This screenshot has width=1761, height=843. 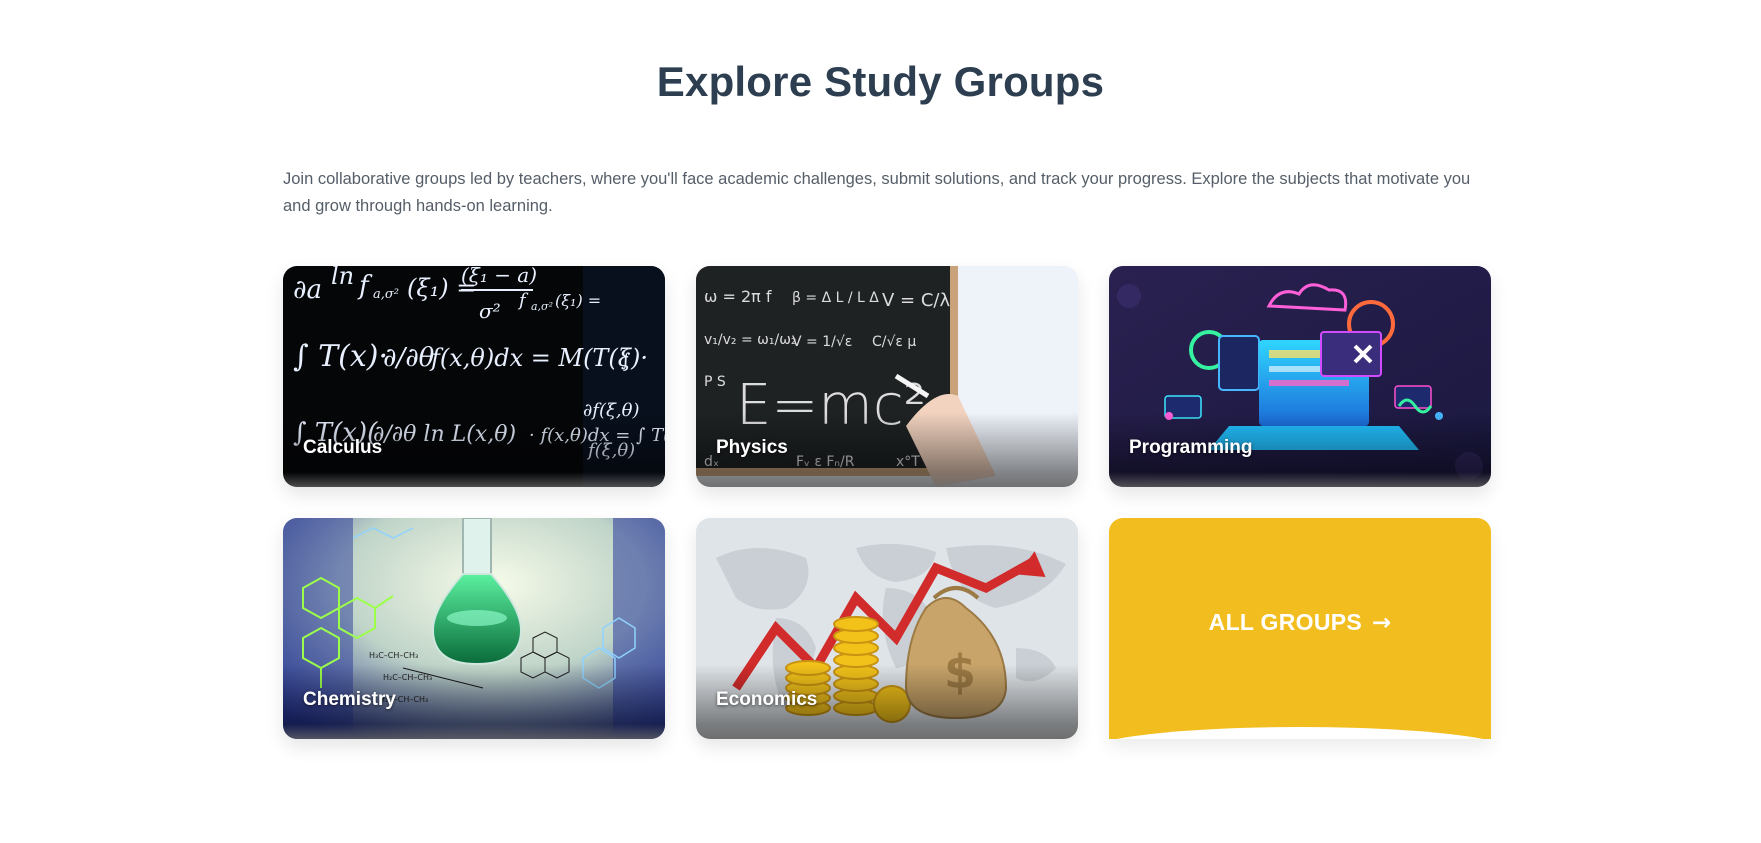 I want to click on all-groups-button: ALL GROUPS →, so click(x=1300, y=628).